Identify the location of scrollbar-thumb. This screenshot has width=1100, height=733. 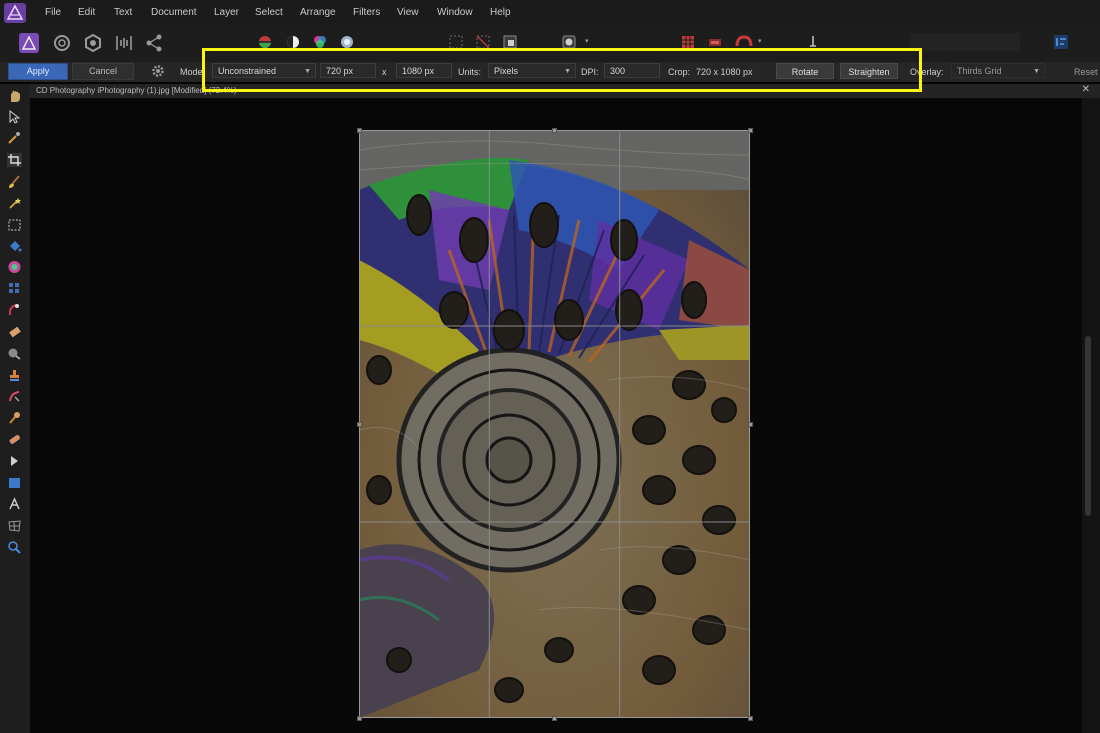
(1088, 426).